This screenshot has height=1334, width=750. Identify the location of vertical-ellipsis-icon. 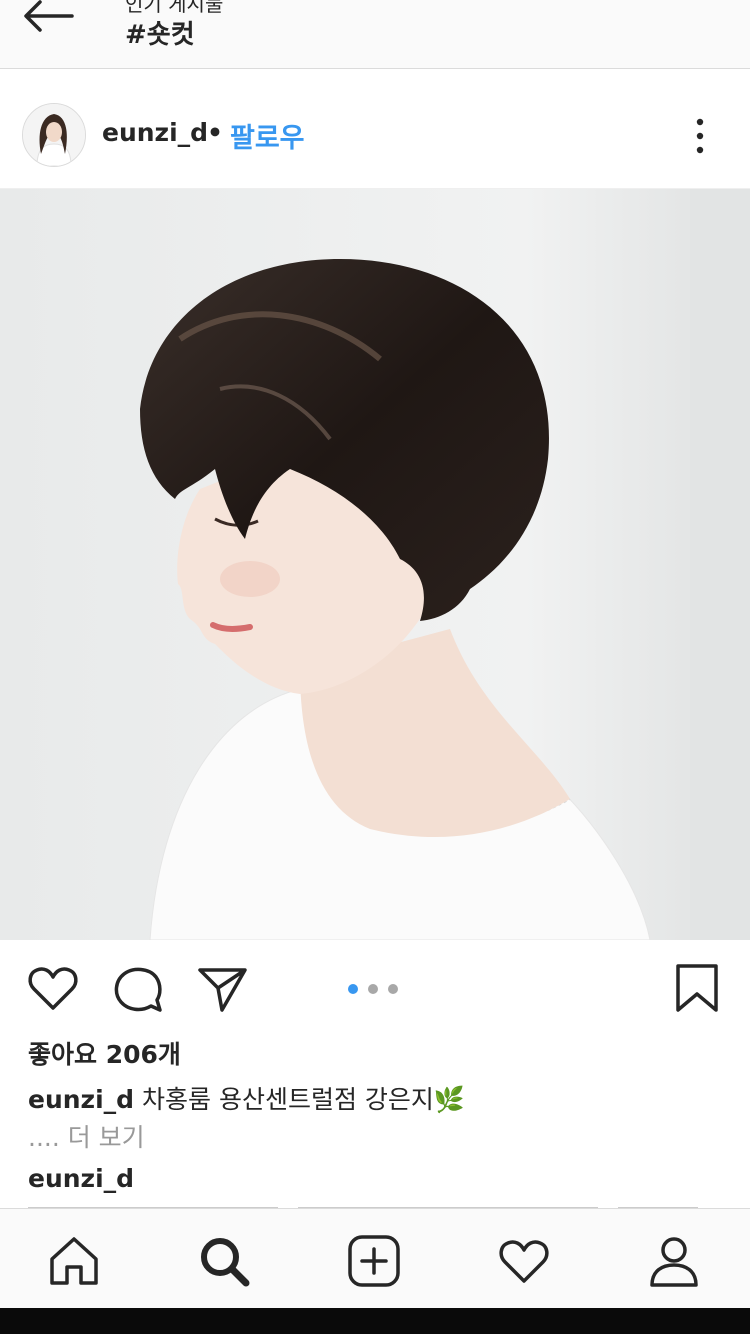
(700, 136).